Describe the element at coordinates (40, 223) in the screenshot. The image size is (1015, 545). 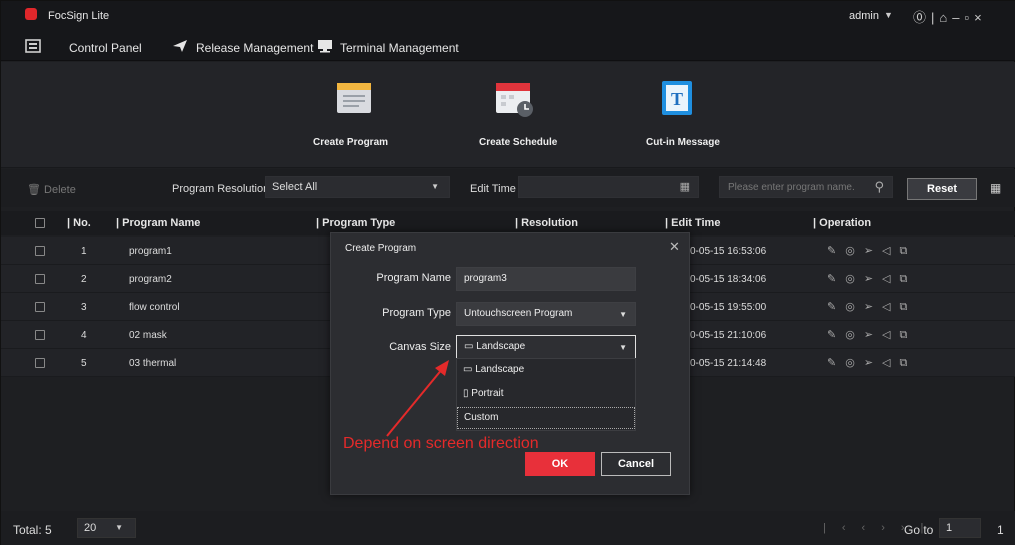
I see `select-all-checkbox` at that location.